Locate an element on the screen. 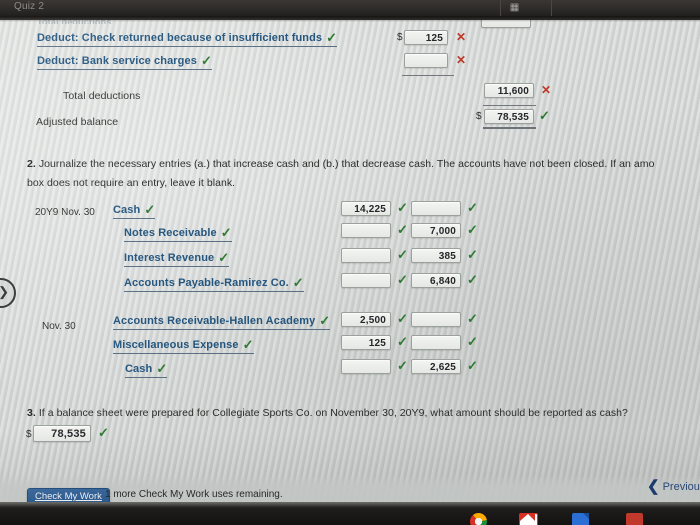 This screenshot has height=525, width=700. total-rule is located at coordinates (509, 105).